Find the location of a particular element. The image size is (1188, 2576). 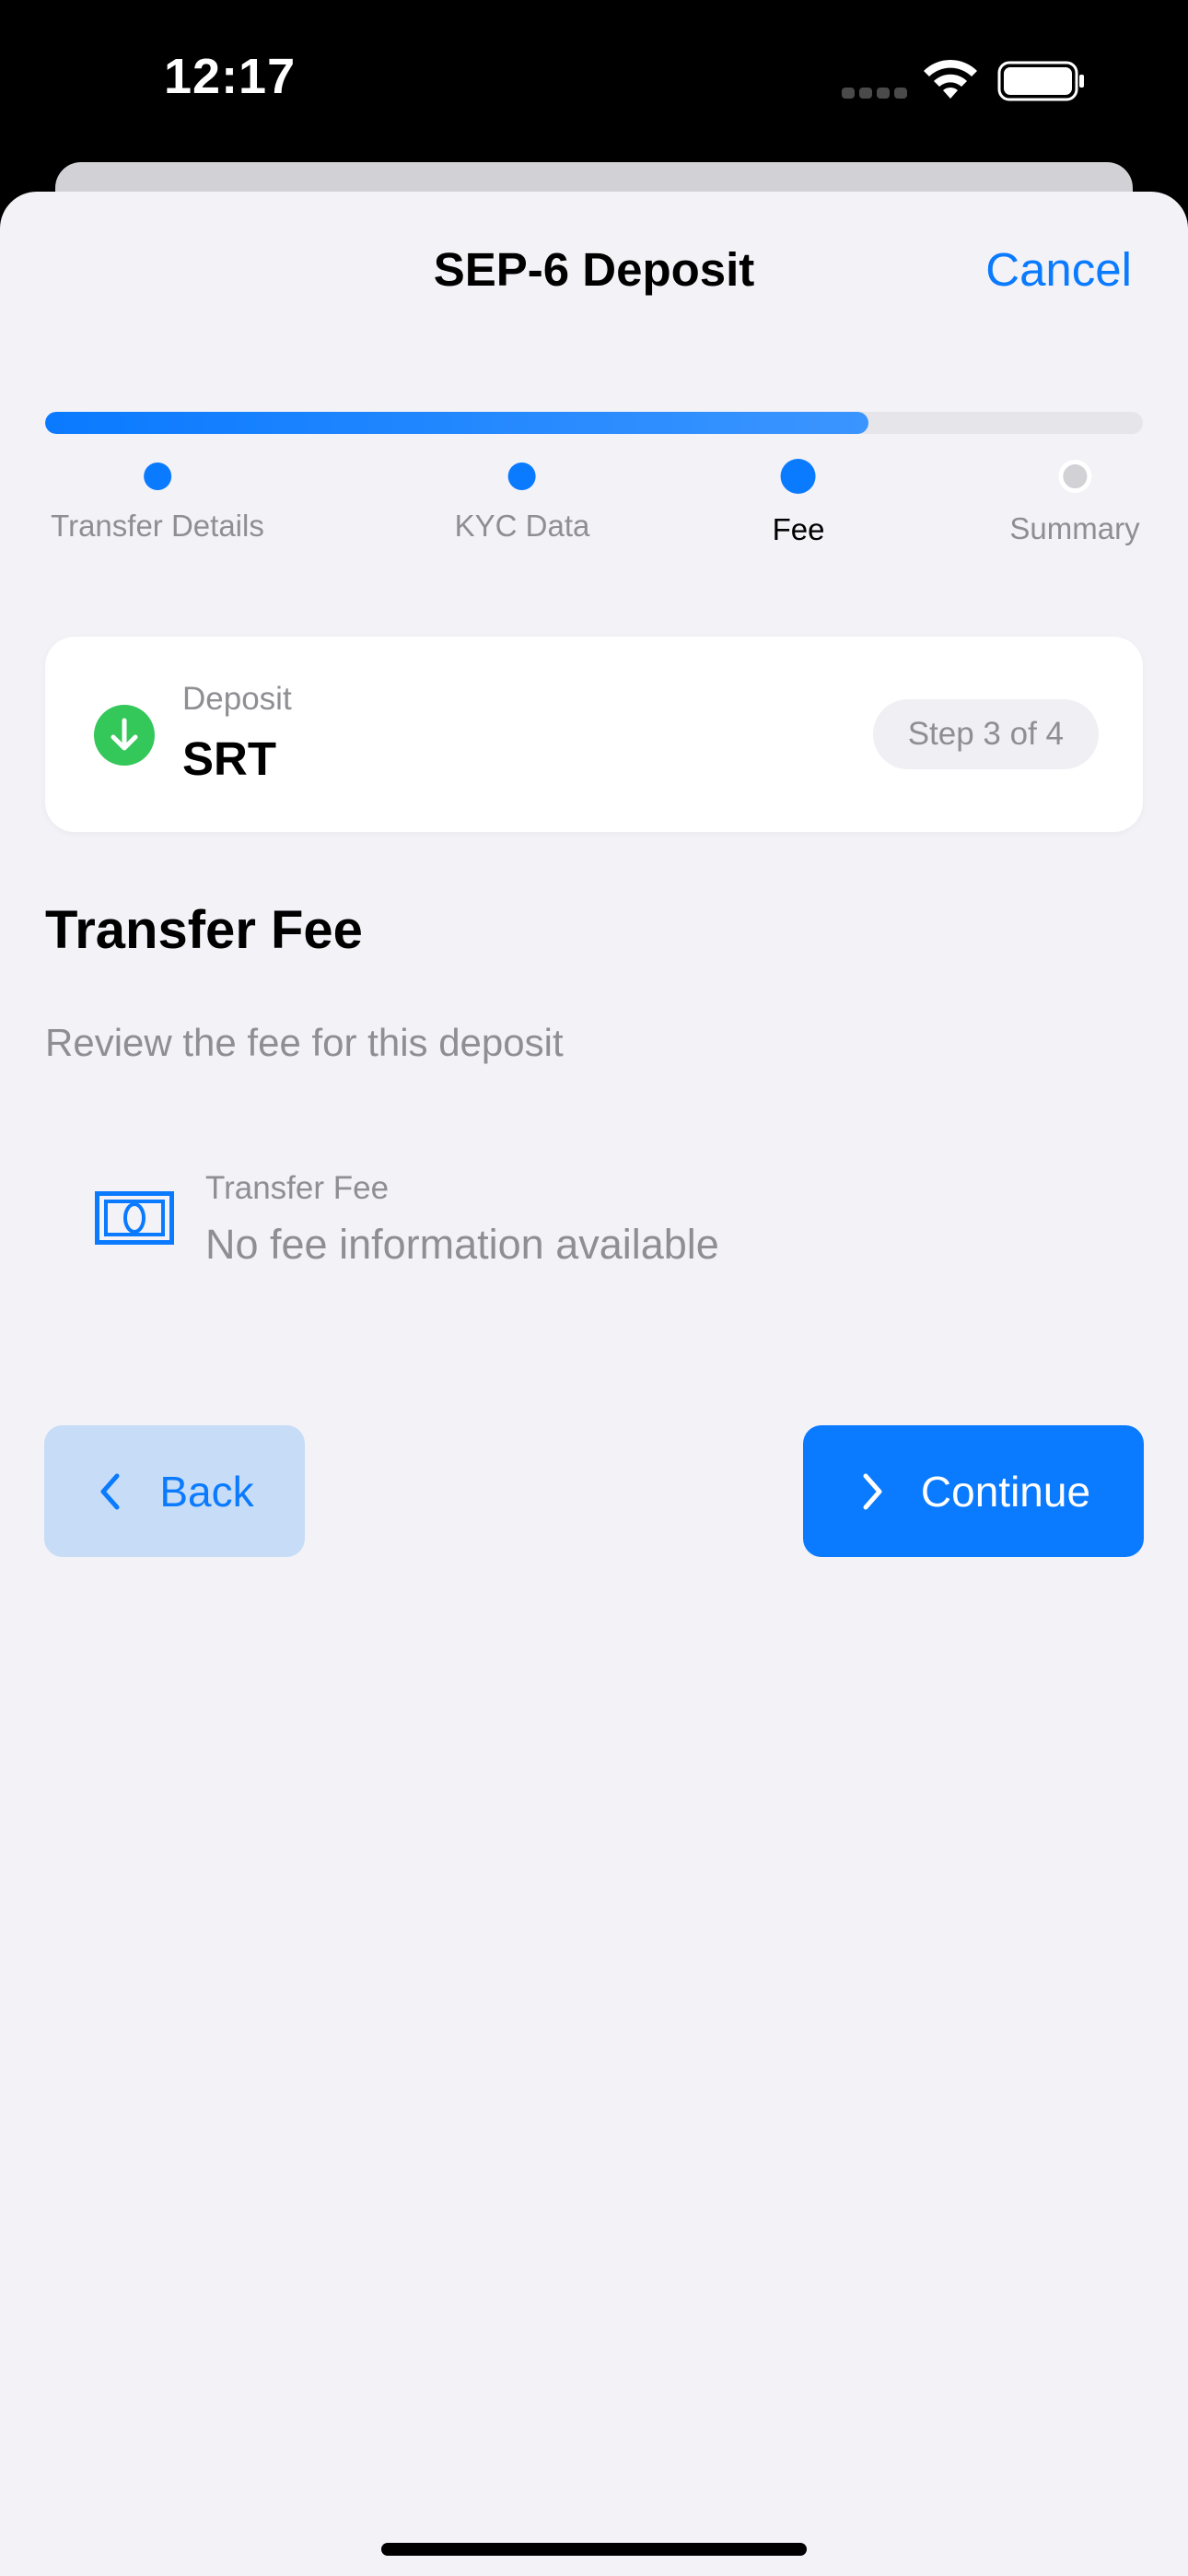

wifi-icon is located at coordinates (951, 79).